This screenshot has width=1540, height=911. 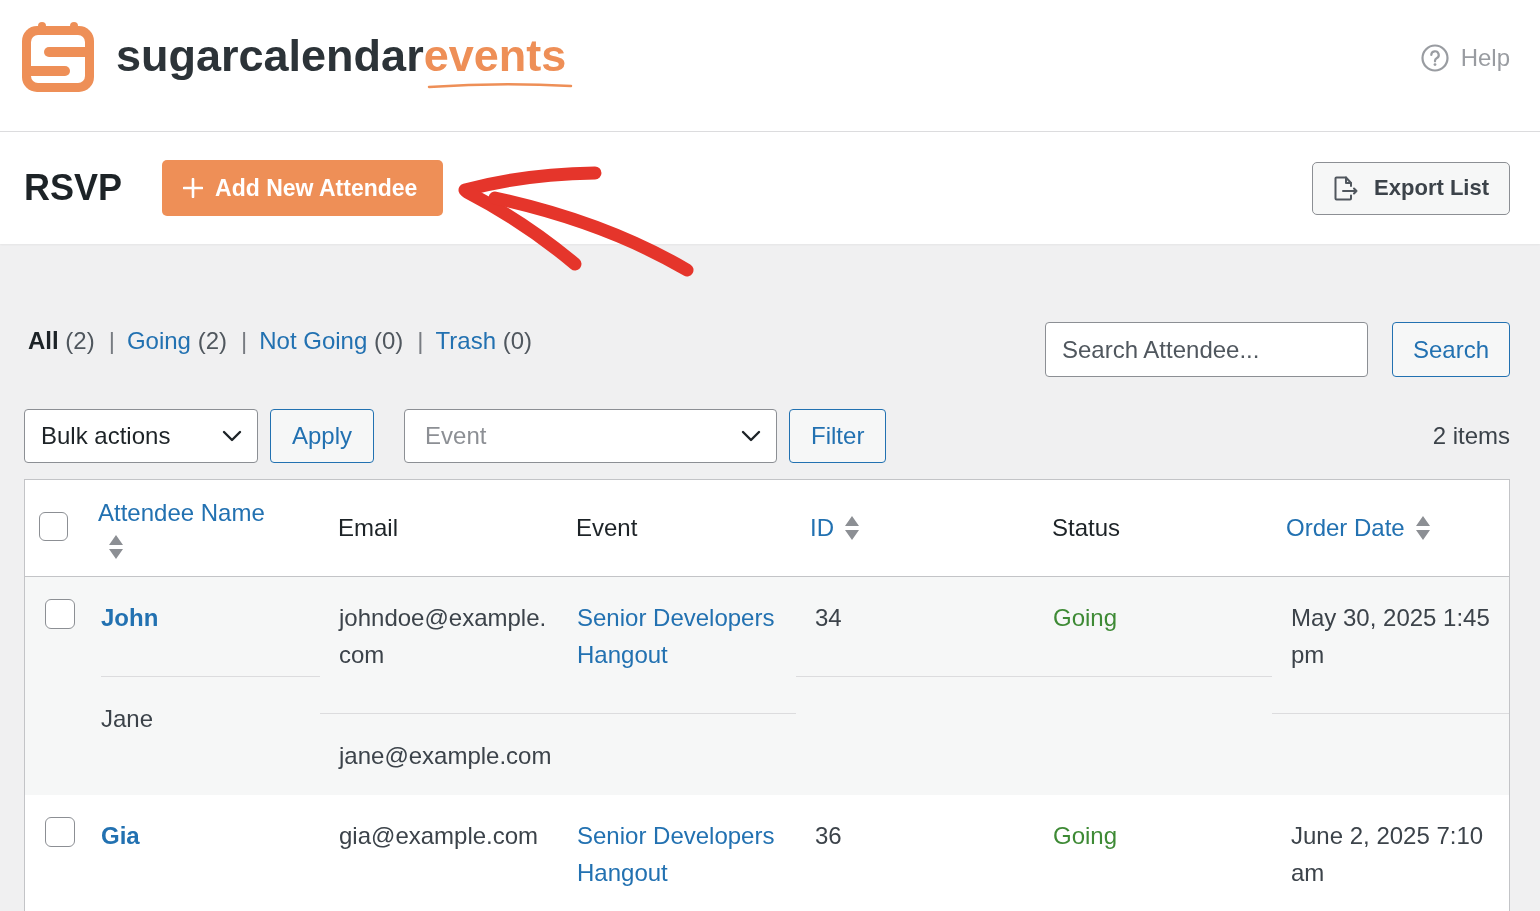 I want to click on view-filter-link: Trash (0), so click(x=483, y=341).